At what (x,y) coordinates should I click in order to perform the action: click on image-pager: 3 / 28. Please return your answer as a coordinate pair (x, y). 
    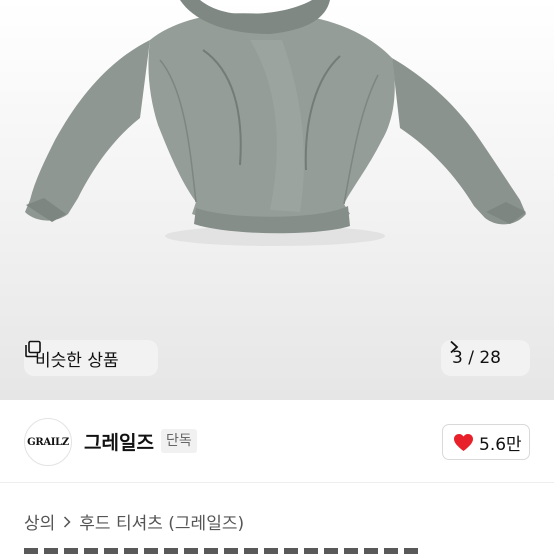
    Looking at the image, I should click on (485, 358).